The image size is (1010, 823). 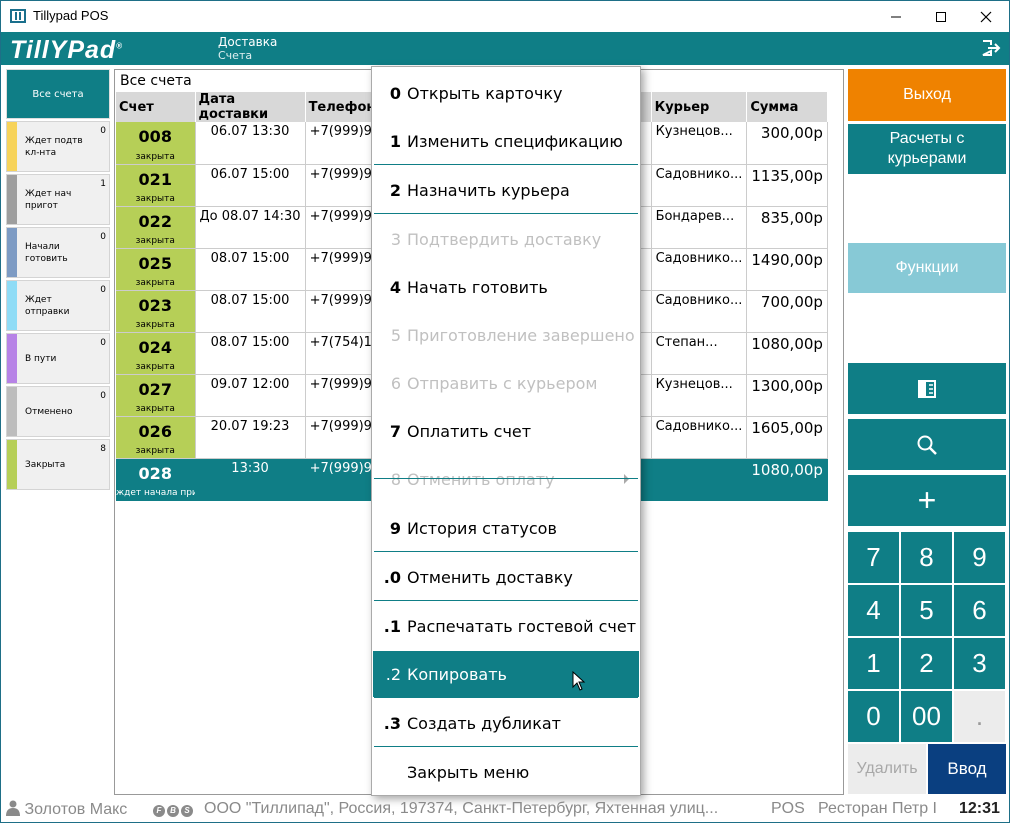 What do you see at coordinates (250, 227) in the screenshot?
I see `delivery-date-cell: До 08.07 14:30` at bounding box center [250, 227].